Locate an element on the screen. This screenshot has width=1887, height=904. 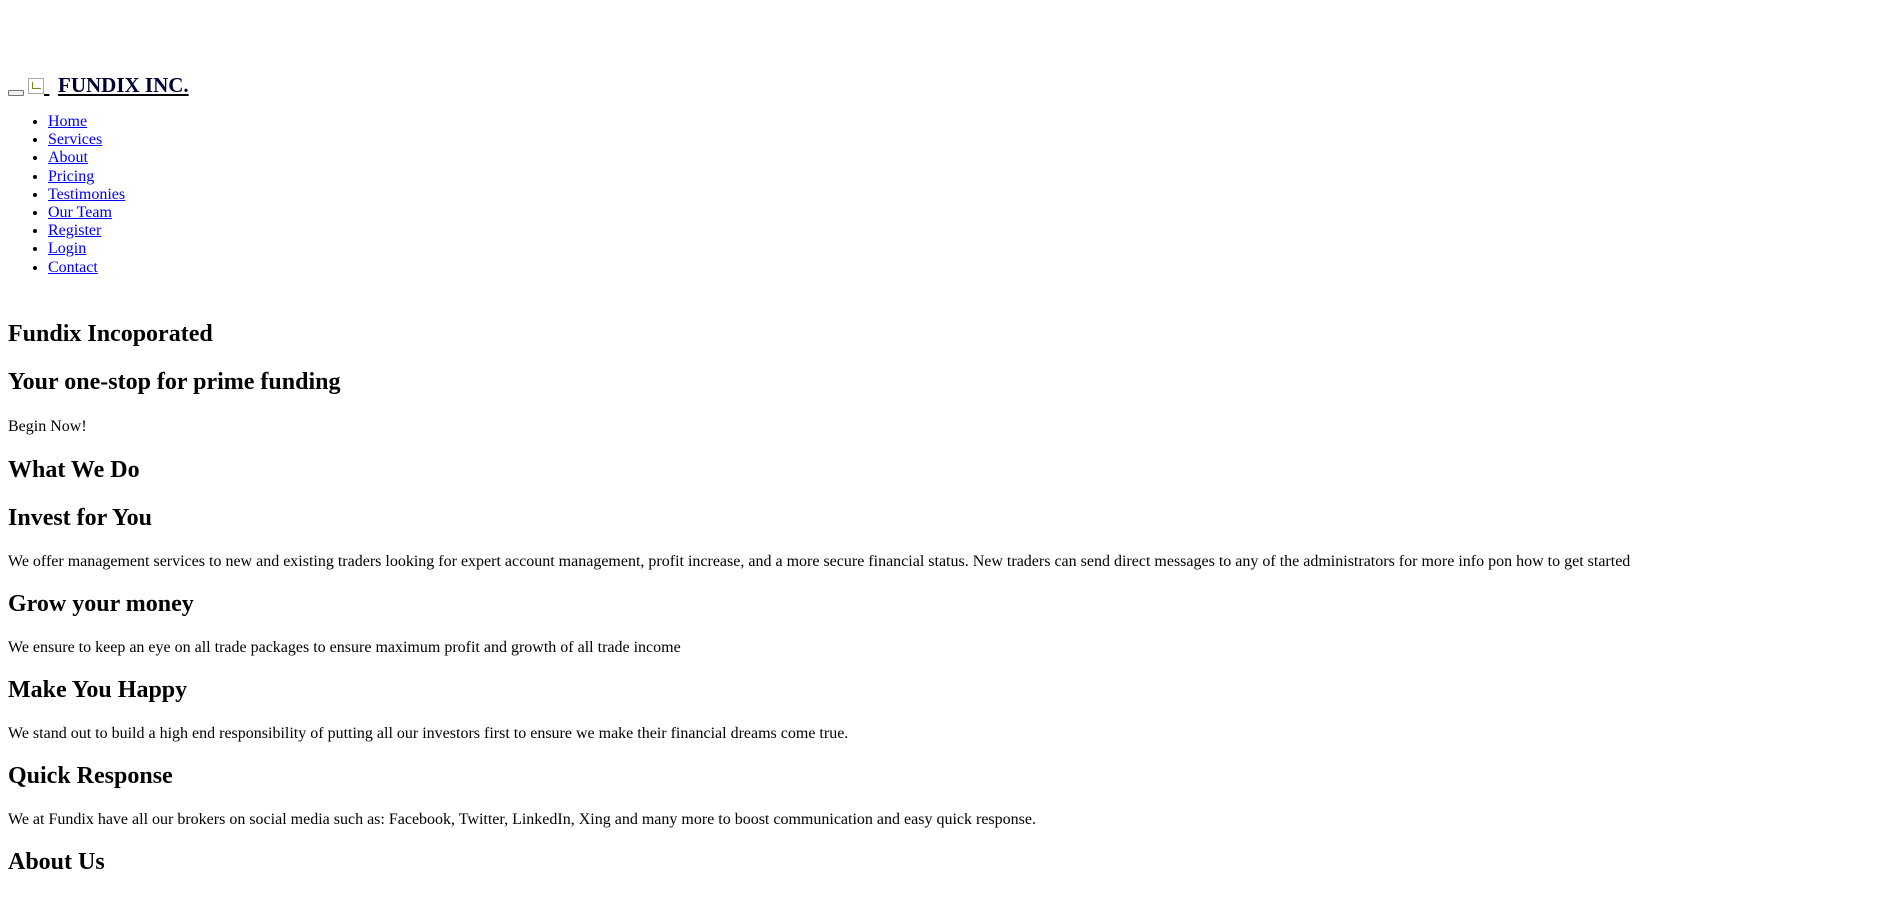
logo-image-icon is located at coordinates (36, 86).